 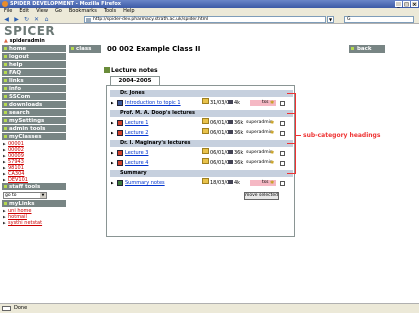 I want to click on sidebar-item-help: help, so click(x=34, y=65).